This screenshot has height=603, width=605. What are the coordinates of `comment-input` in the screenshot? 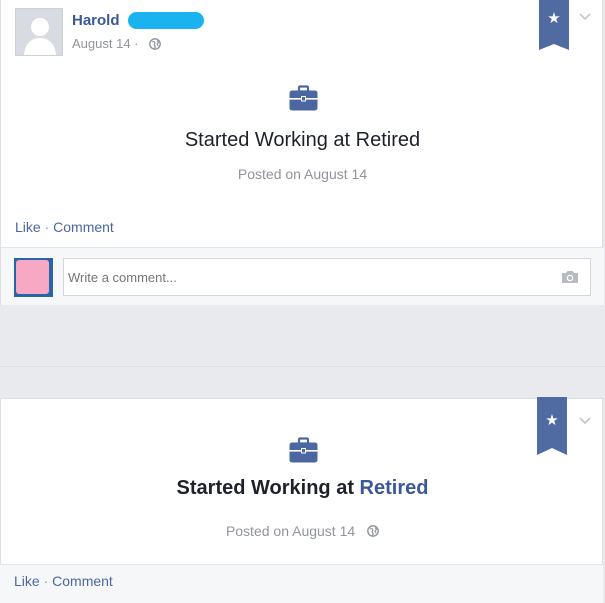 It's located at (327, 277).